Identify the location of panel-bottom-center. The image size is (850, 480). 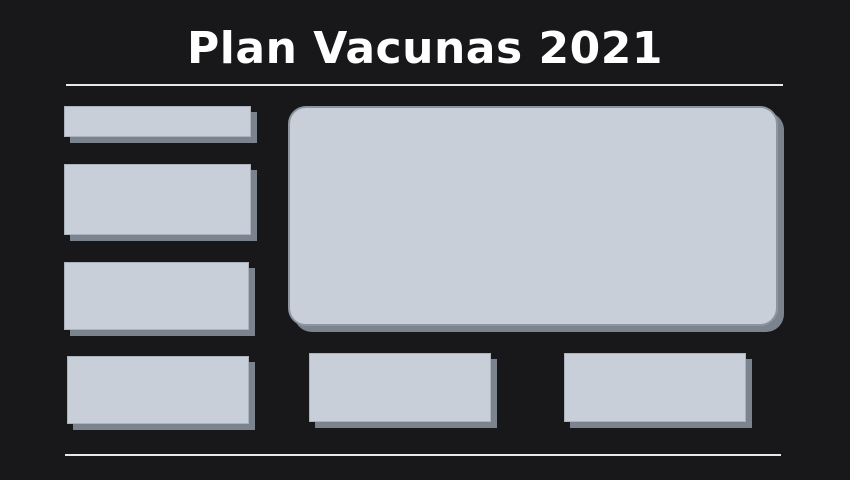
(400, 387).